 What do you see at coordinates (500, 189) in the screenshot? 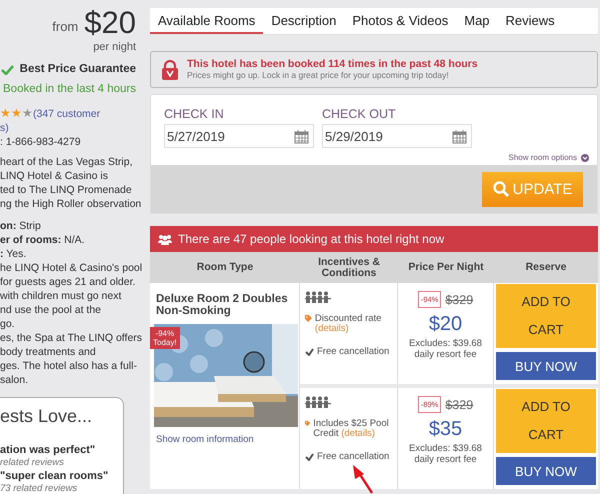
I see `search-icon` at bounding box center [500, 189].